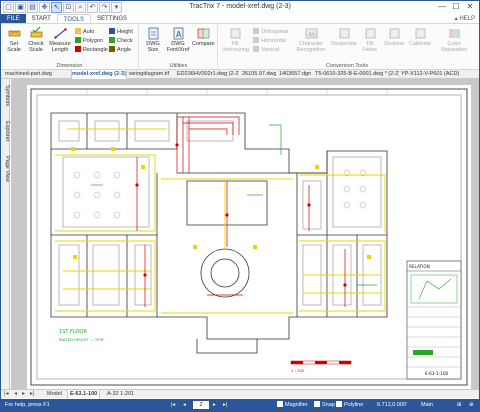 This screenshot has width=480, height=412. Describe the element at coordinates (173, 405) in the screenshot. I see `page-nav-first: |◂` at that location.